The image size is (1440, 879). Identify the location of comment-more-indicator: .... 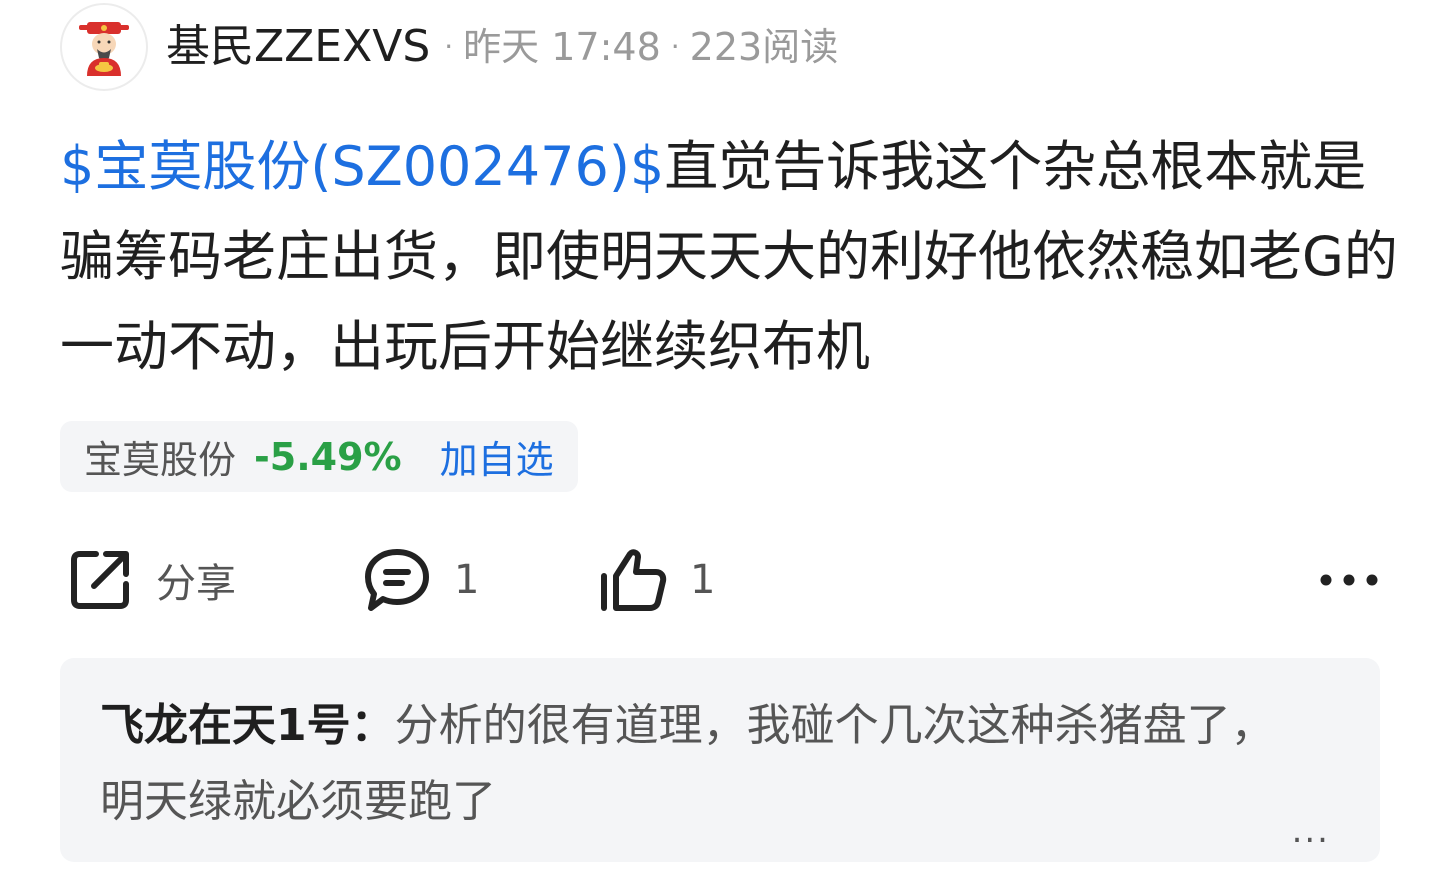
(1311, 831).